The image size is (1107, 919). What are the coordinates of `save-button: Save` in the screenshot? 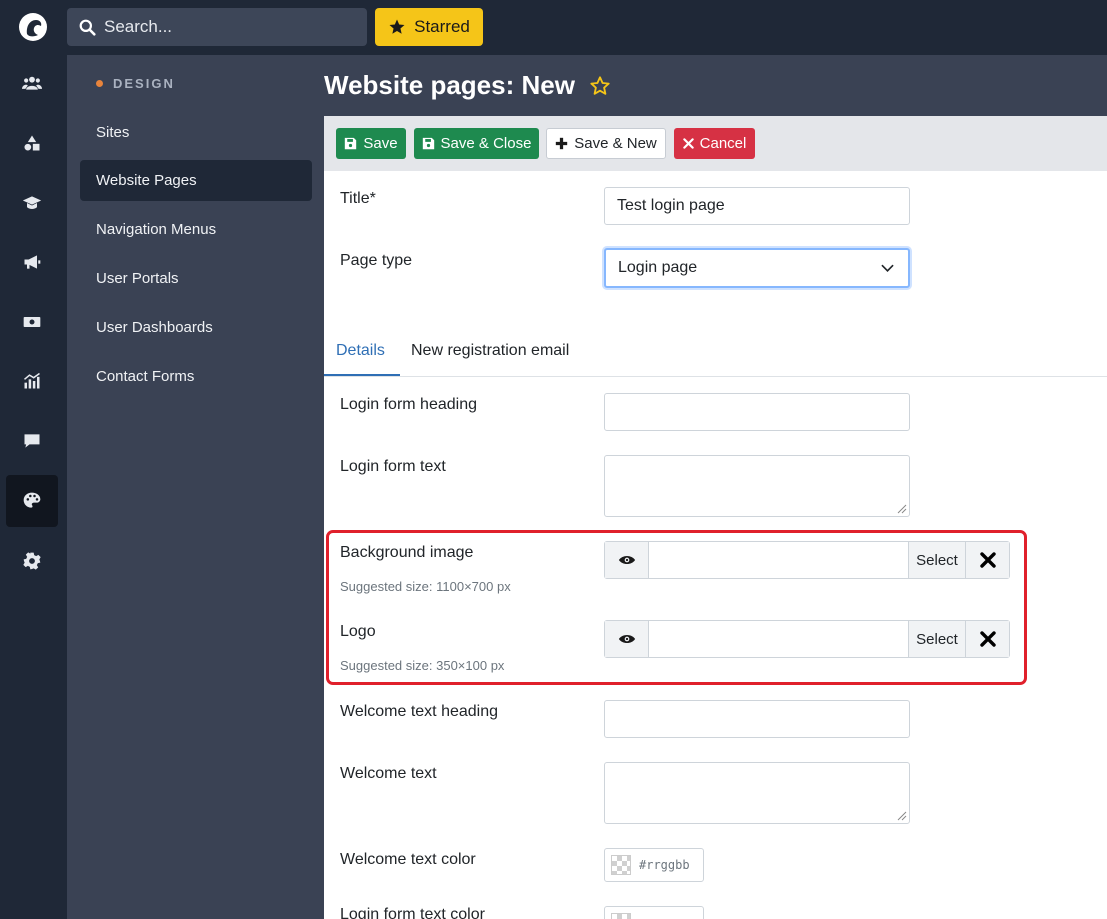 It's located at (371, 143).